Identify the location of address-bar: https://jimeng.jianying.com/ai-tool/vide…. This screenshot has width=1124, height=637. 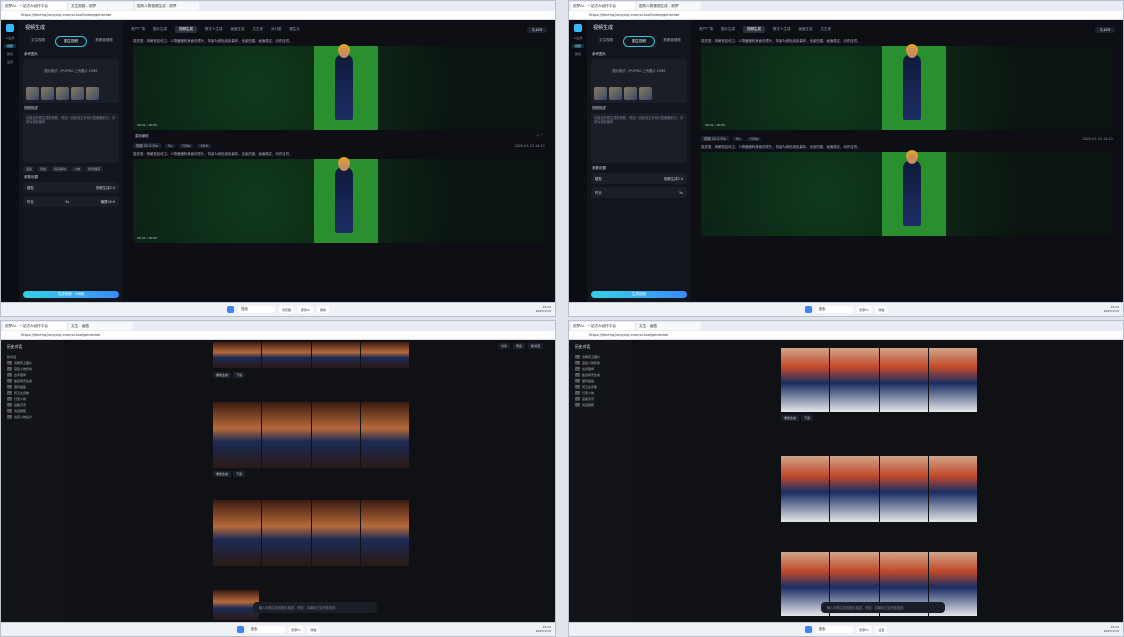
(846, 15).